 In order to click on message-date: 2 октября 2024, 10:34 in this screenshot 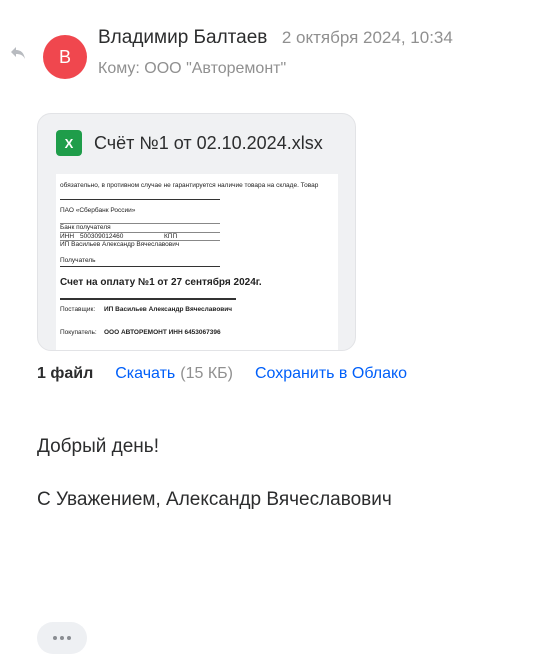, I will do `click(367, 37)`.